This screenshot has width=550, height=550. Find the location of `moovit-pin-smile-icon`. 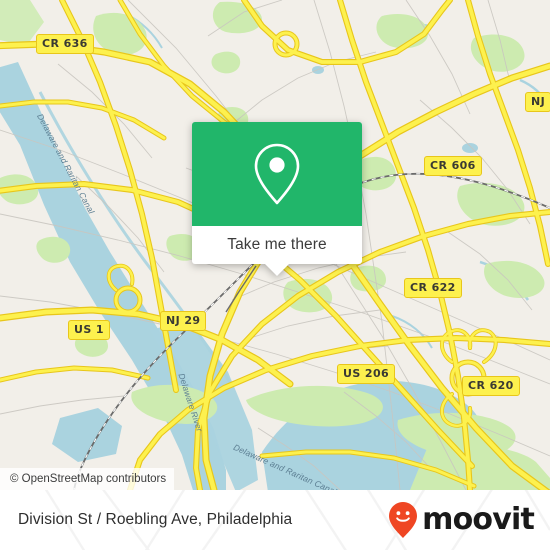

moovit-pin-smile-icon is located at coordinates (403, 520).